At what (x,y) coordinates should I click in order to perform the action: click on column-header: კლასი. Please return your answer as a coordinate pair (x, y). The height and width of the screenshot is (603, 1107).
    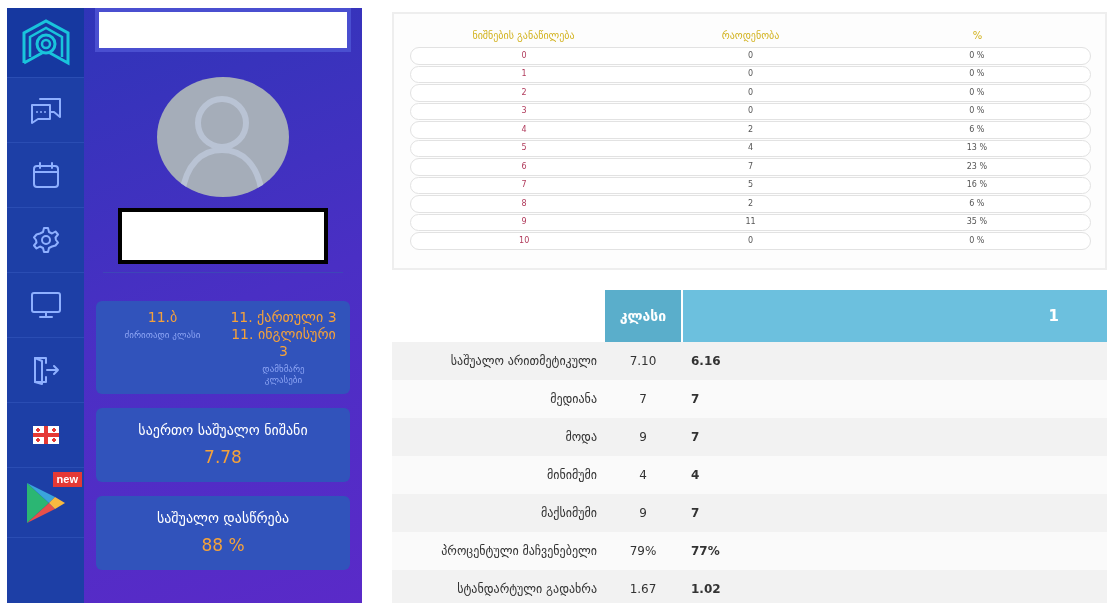
    Looking at the image, I should click on (643, 316).